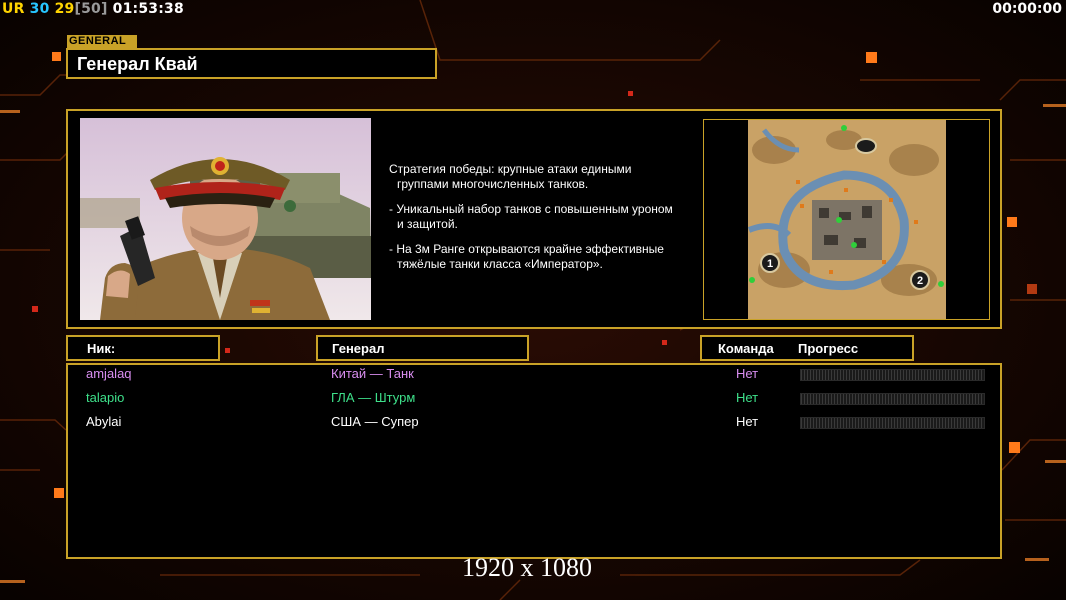 This screenshot has height=600, width=1066. What do you see at coordinates (427, 224) in the screenshot?
I see `desc-line-2b: и защитой.` at bounding box center [427, 224].